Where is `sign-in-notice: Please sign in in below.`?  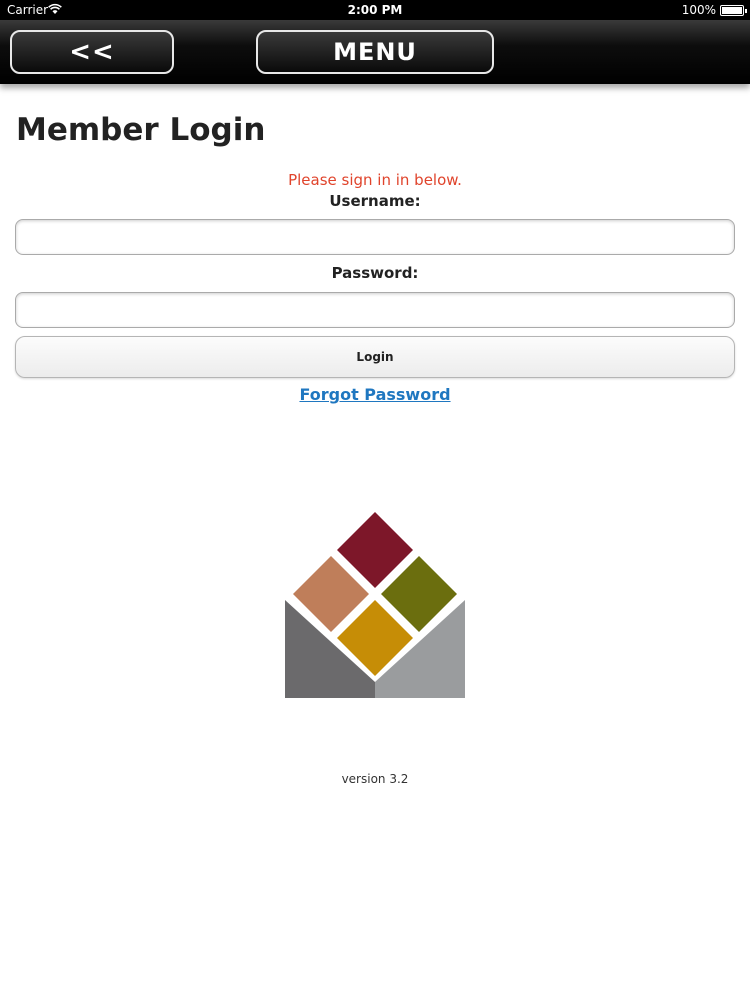 sign-in-notice: Please sign in in below. is located at coordinates (375, 180).